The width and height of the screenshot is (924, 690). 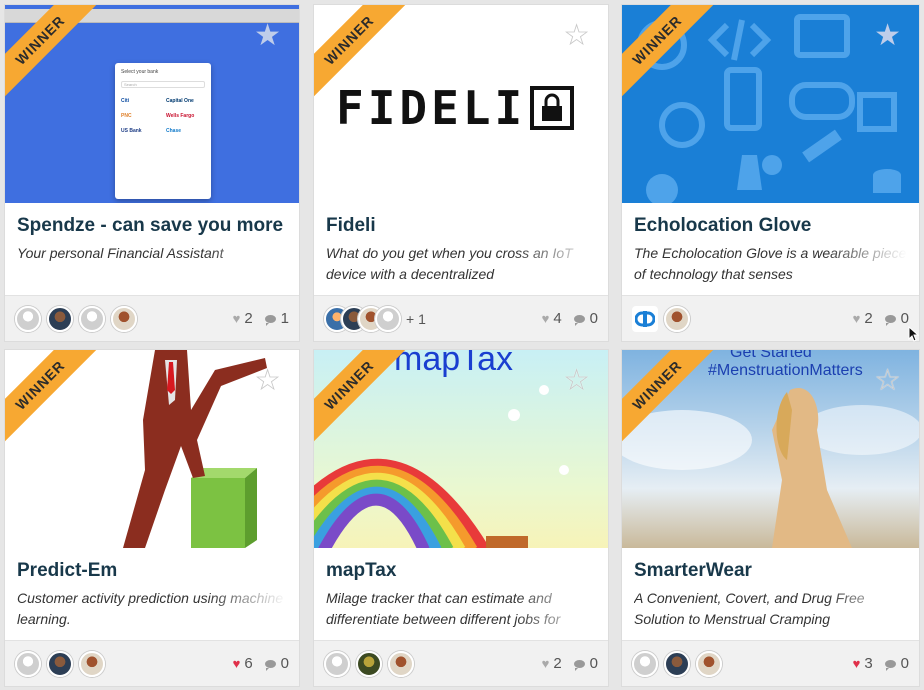 I want to click on project-title: Echolocation Glove, so click(x=770, y=226).